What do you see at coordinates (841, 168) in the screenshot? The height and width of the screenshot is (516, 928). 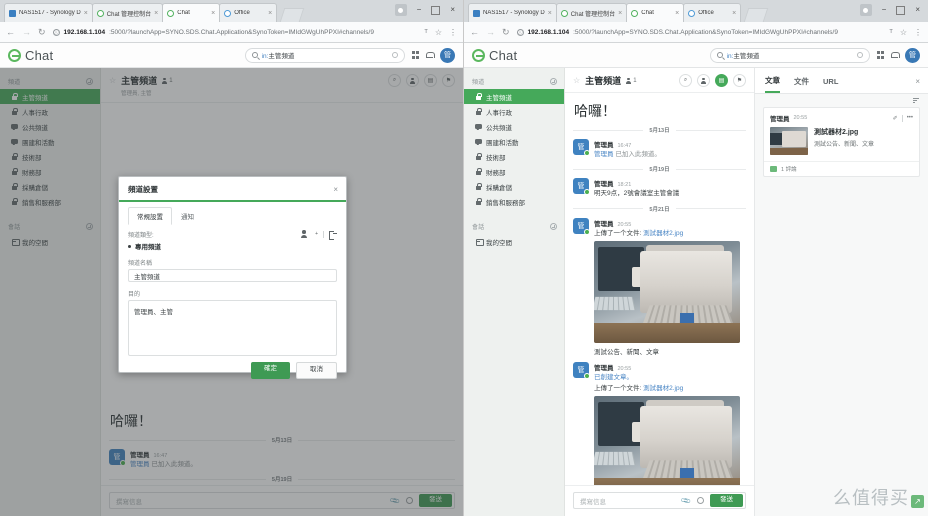 I see `post-card-footer: 1 評論` at bounding box center [841, 168].